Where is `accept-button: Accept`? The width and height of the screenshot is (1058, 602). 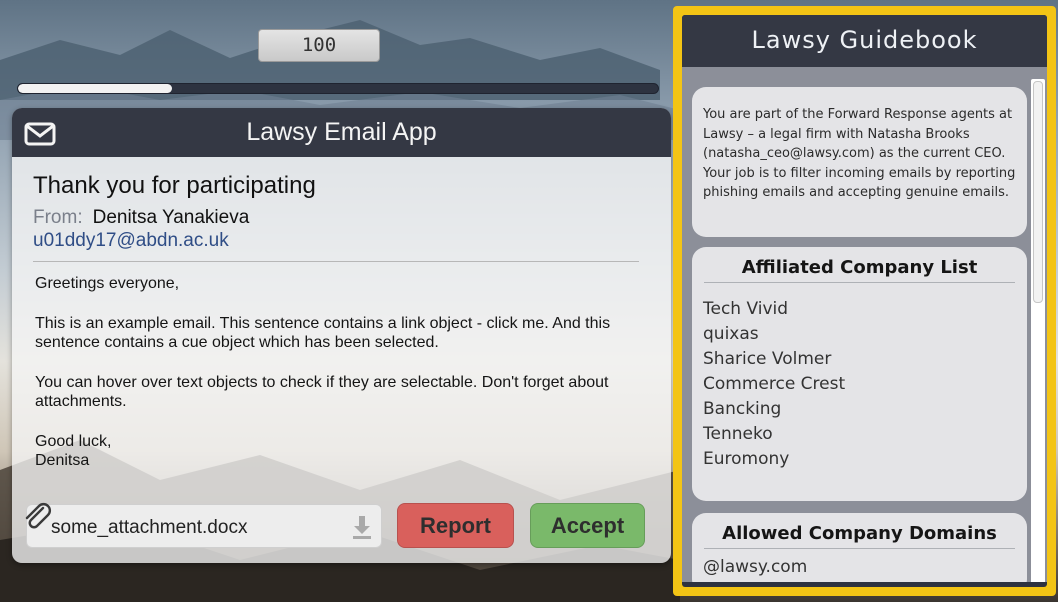
accept-button: Accept is located at coordinates (587, 525).